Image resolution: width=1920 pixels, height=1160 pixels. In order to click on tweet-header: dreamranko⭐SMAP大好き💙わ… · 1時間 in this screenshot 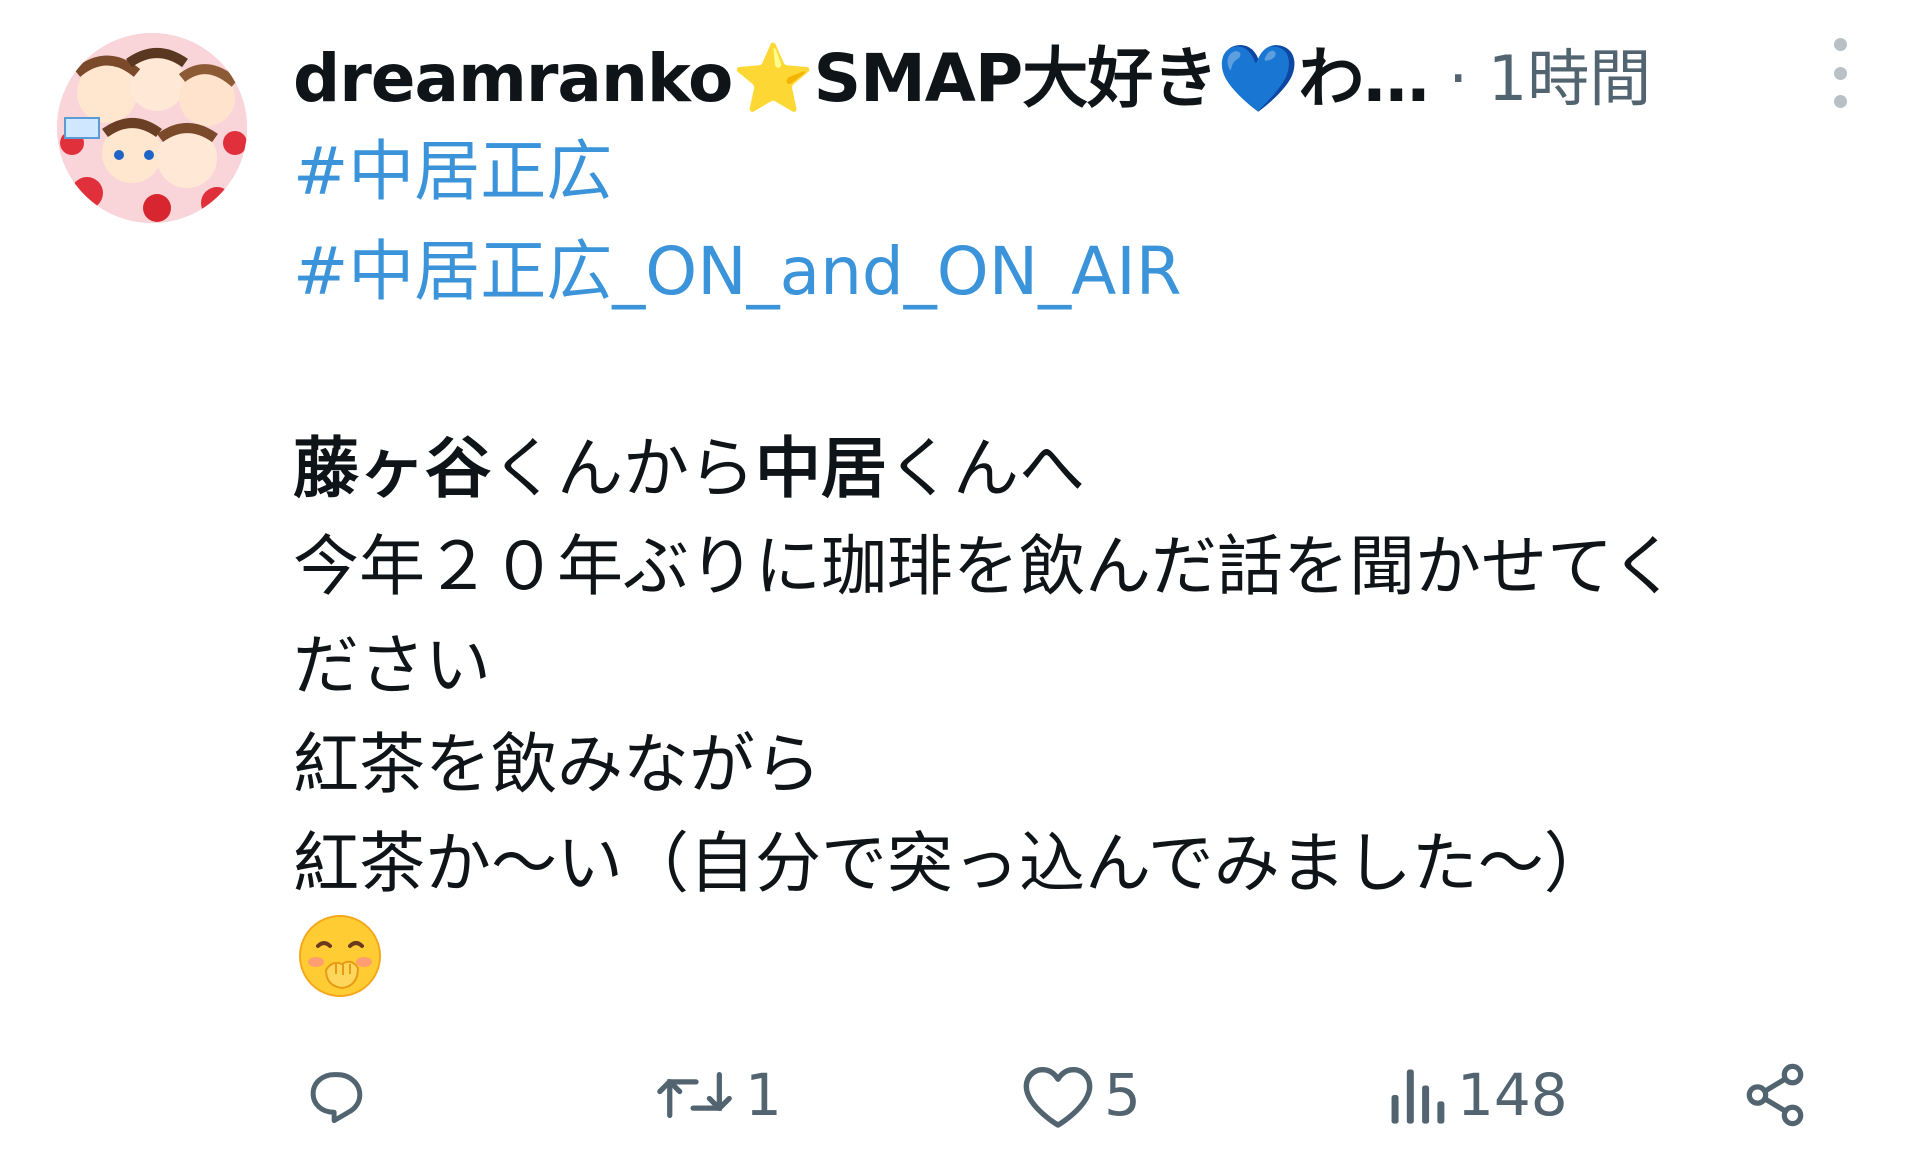, I will do `click(972, 73)`.